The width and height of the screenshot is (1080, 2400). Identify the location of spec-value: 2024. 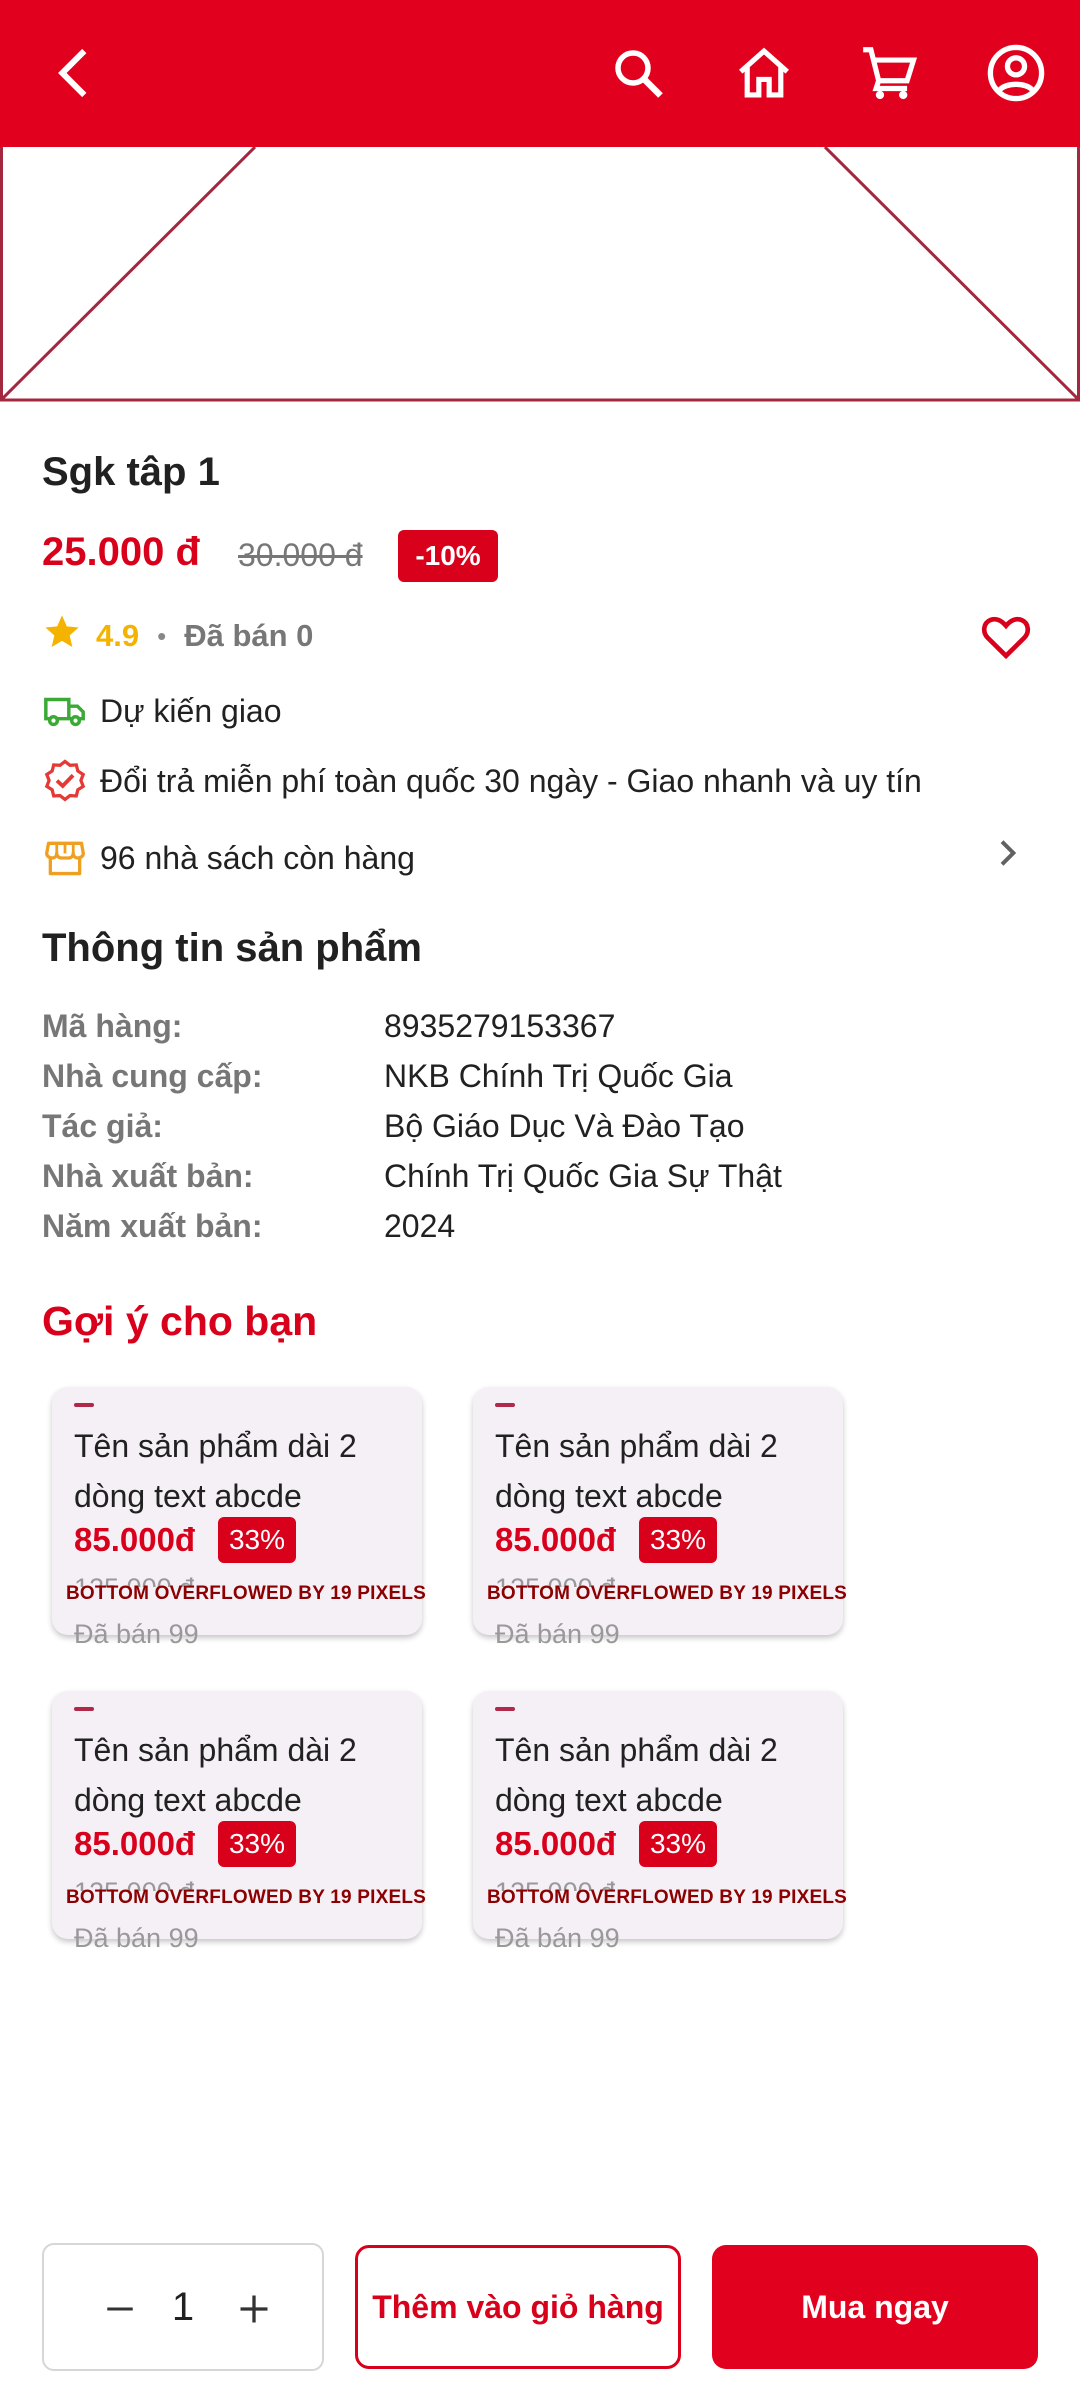
(420, 1226).